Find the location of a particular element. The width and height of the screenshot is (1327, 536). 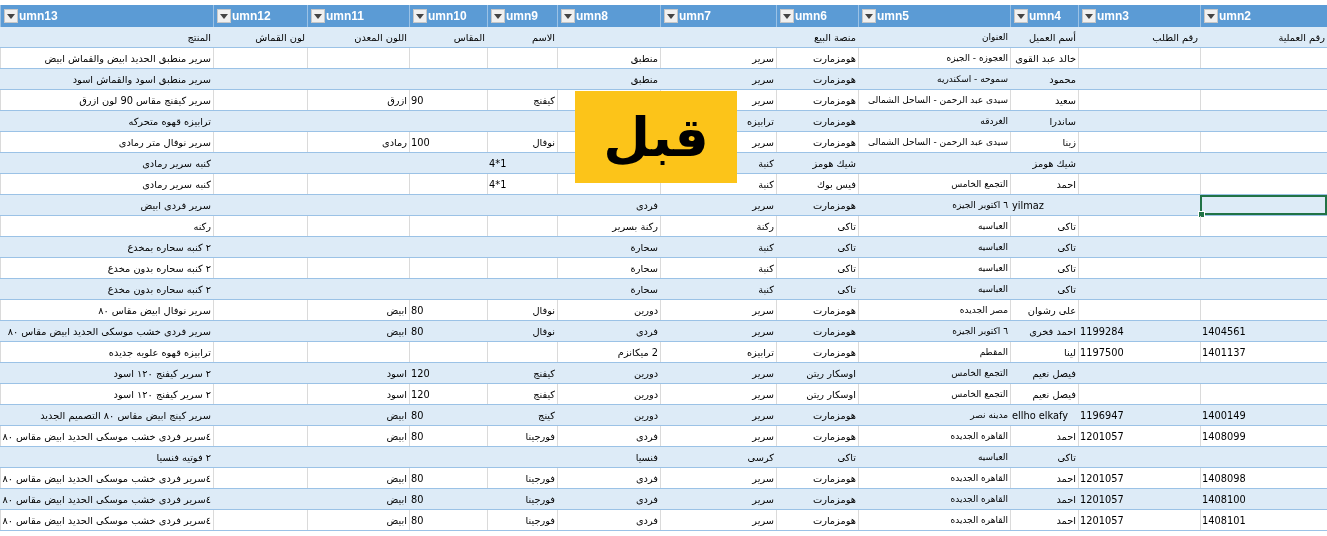

table-cell-text: ٢ كنبه سحاره بدون مخدع is located at coordinates (158, 289).